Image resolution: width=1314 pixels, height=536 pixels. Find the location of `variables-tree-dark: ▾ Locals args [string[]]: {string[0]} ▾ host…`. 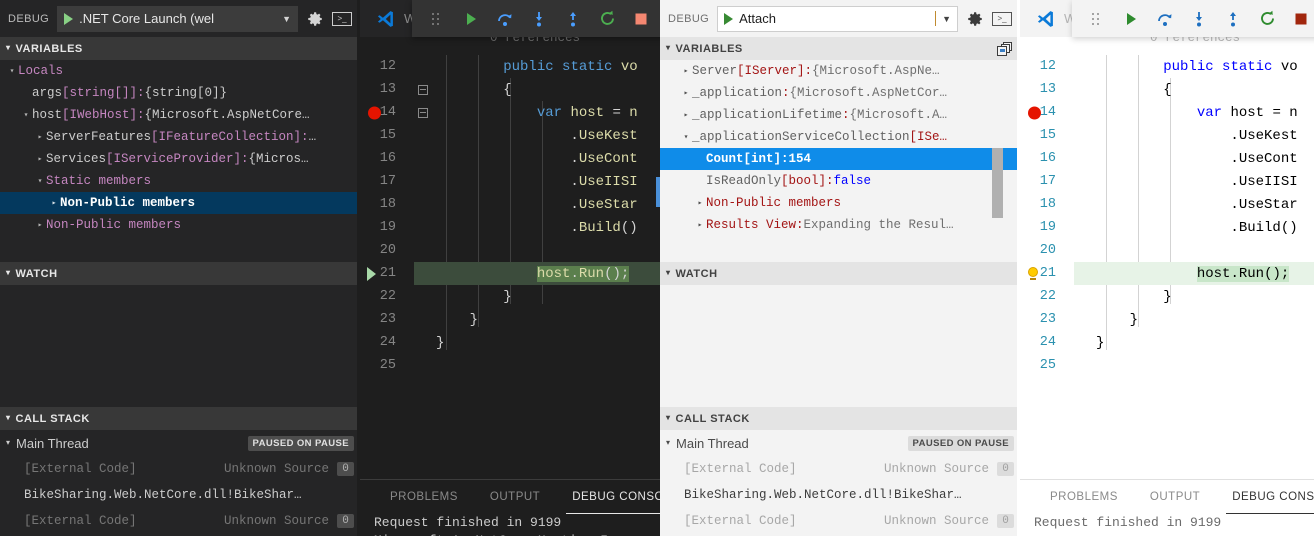

variables-tree-dark: ▾ Locals args [string[]]: {string[0]} ▾ host… is located at coordinates (180, 148).